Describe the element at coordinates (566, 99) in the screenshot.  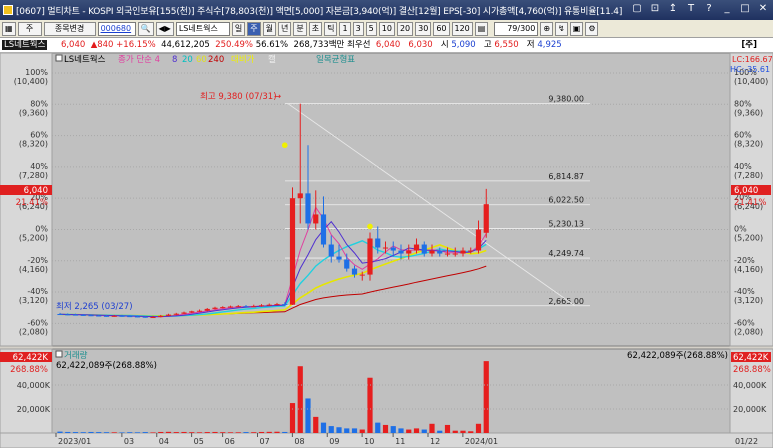
I see `fib-level-label: 9,380.00` at that location.